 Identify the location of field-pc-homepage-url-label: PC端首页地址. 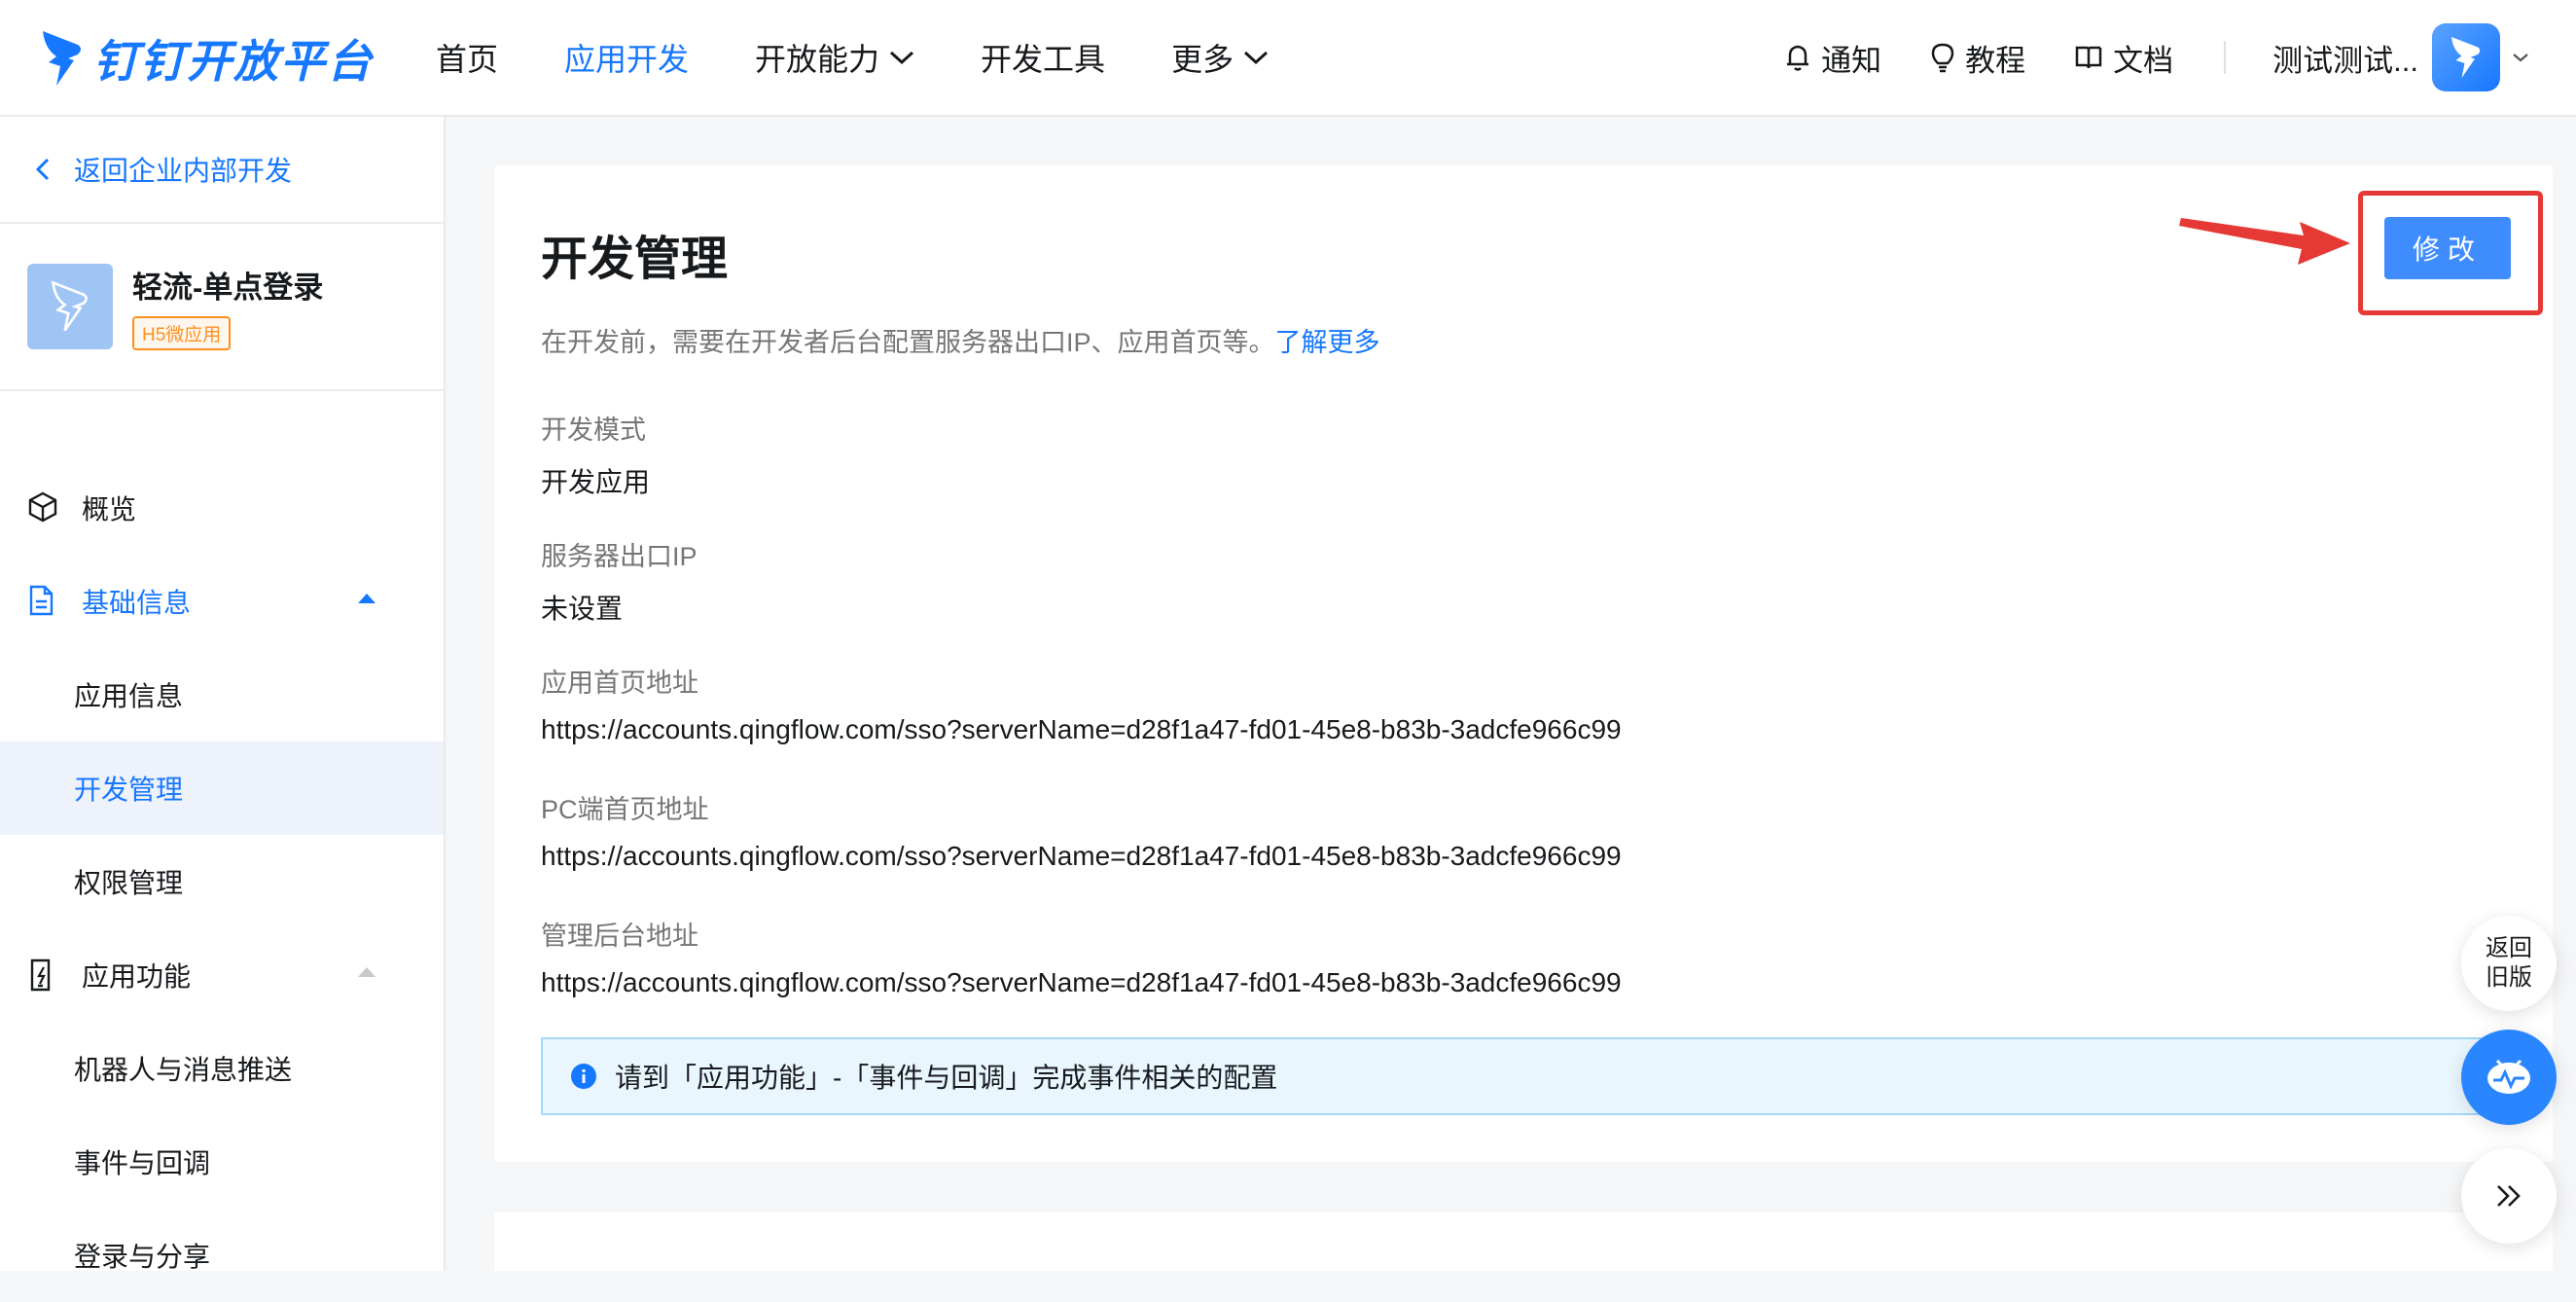
(625, 810).